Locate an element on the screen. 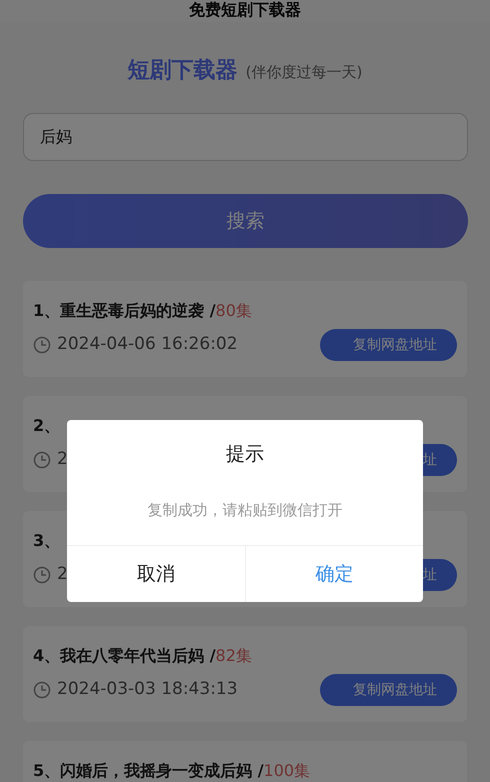  drama-title: 3、 is located at coordinates (47, 541).